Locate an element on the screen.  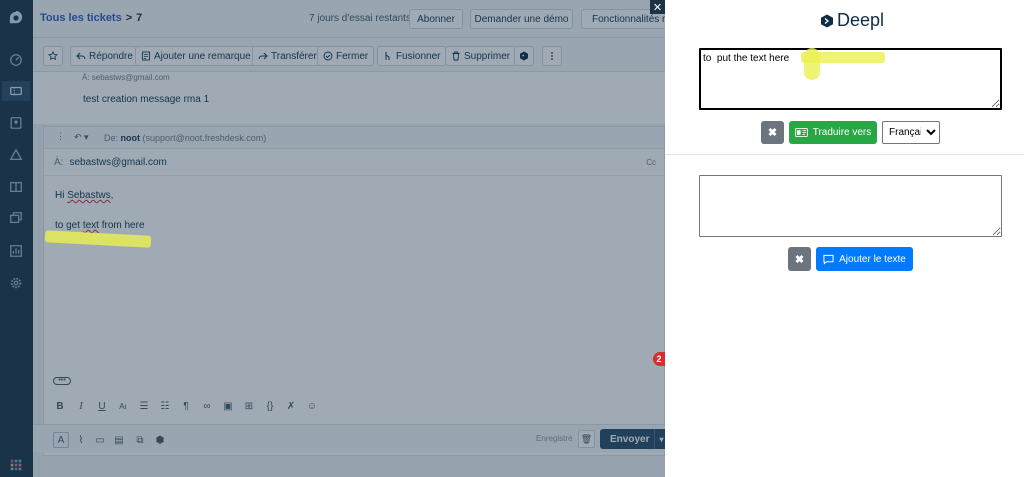
notification-badge: 2 is located at coordinates (659, 359).